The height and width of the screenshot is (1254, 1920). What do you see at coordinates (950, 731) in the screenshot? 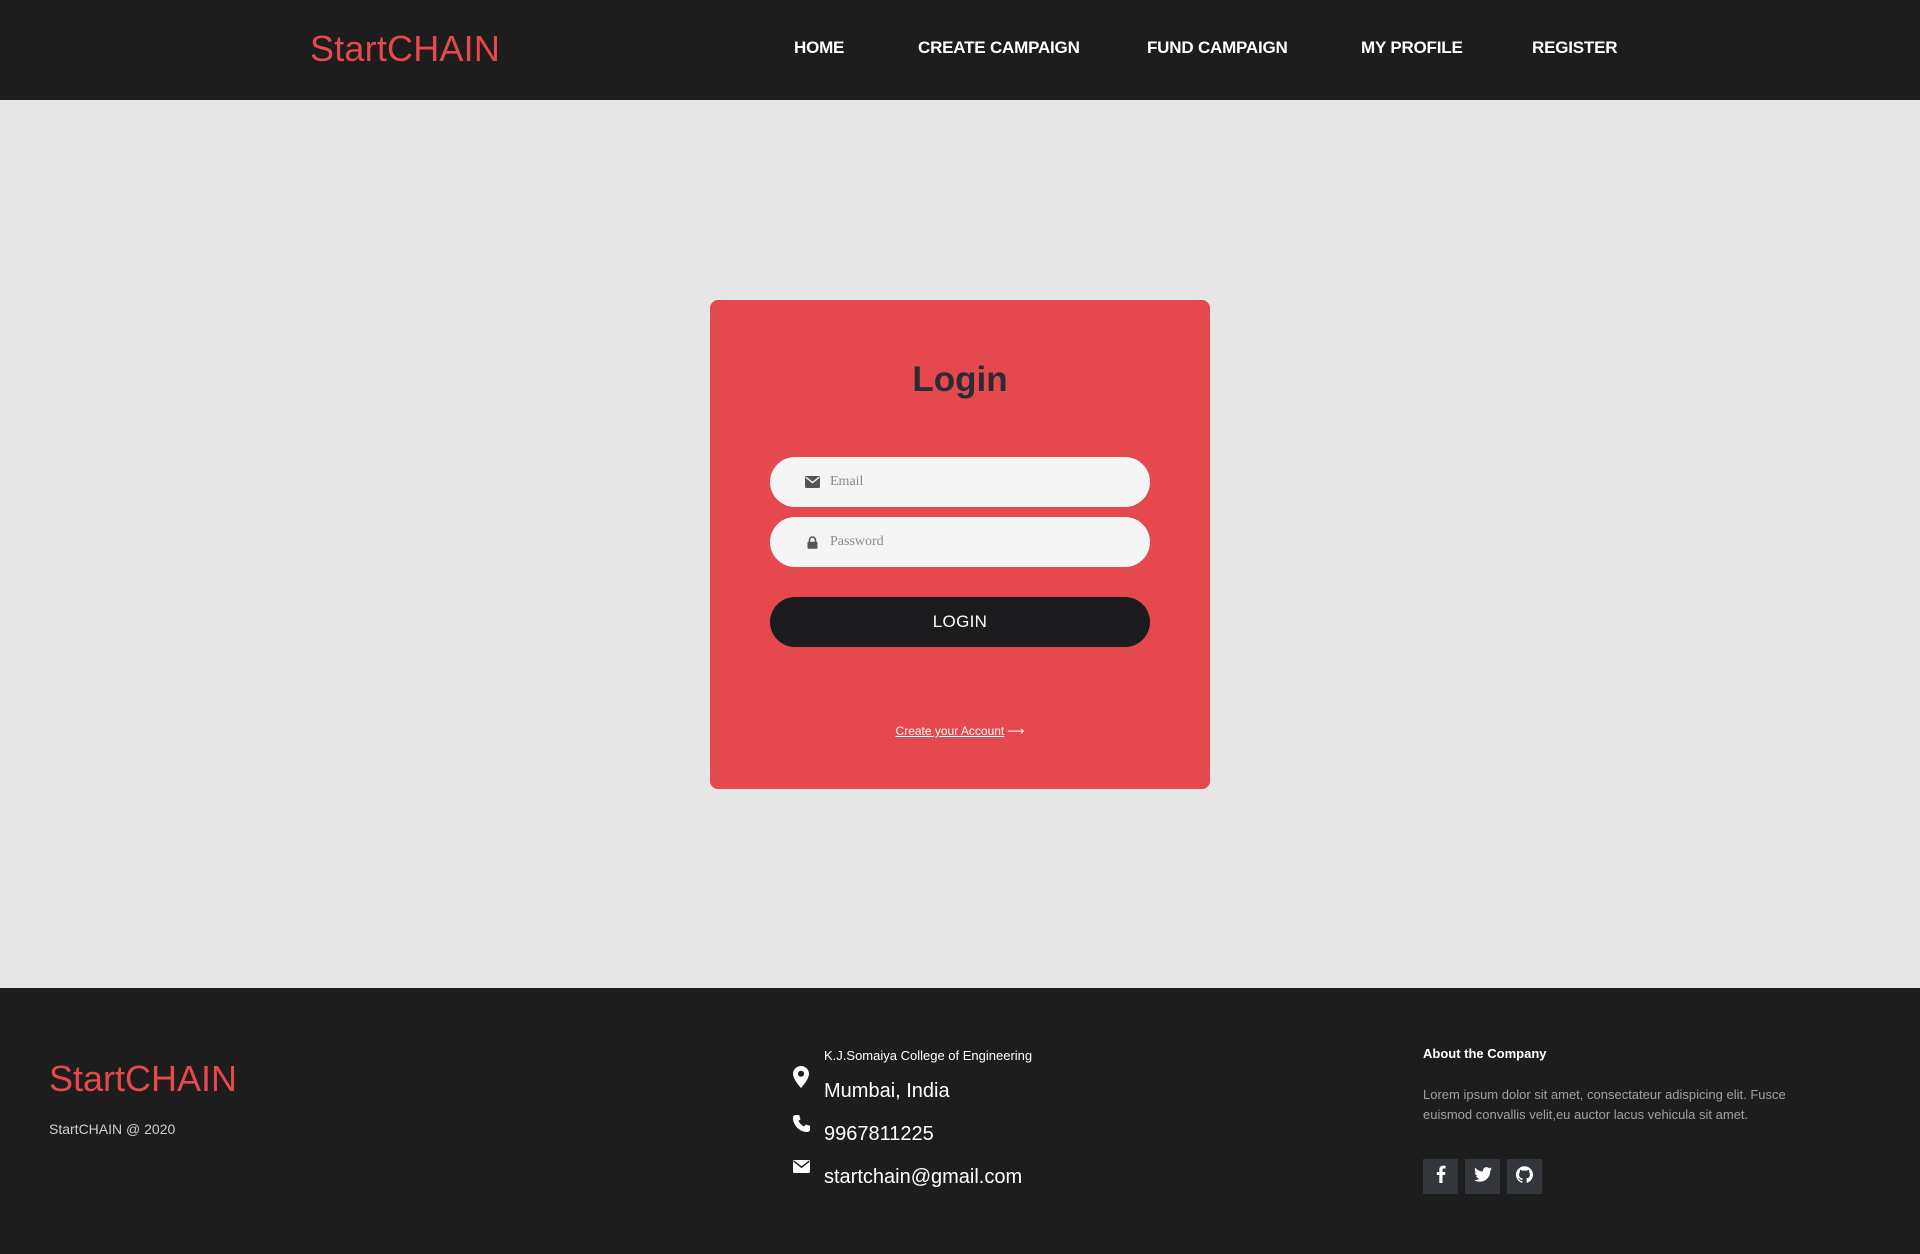
I see `create-account-label: Create your Account` at bounding box center [950, 731].